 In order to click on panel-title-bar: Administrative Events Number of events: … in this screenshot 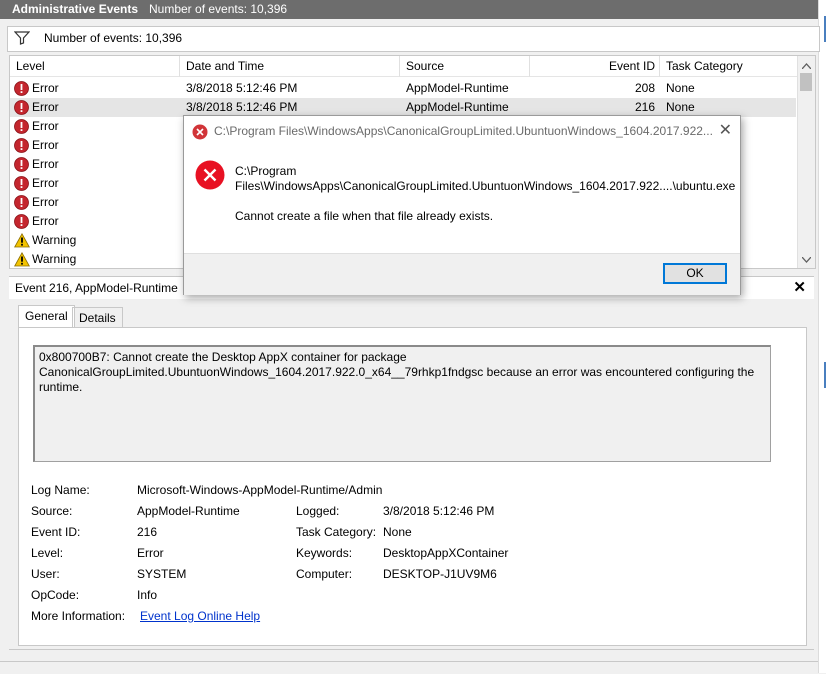, I will do `click(409, 9)`.